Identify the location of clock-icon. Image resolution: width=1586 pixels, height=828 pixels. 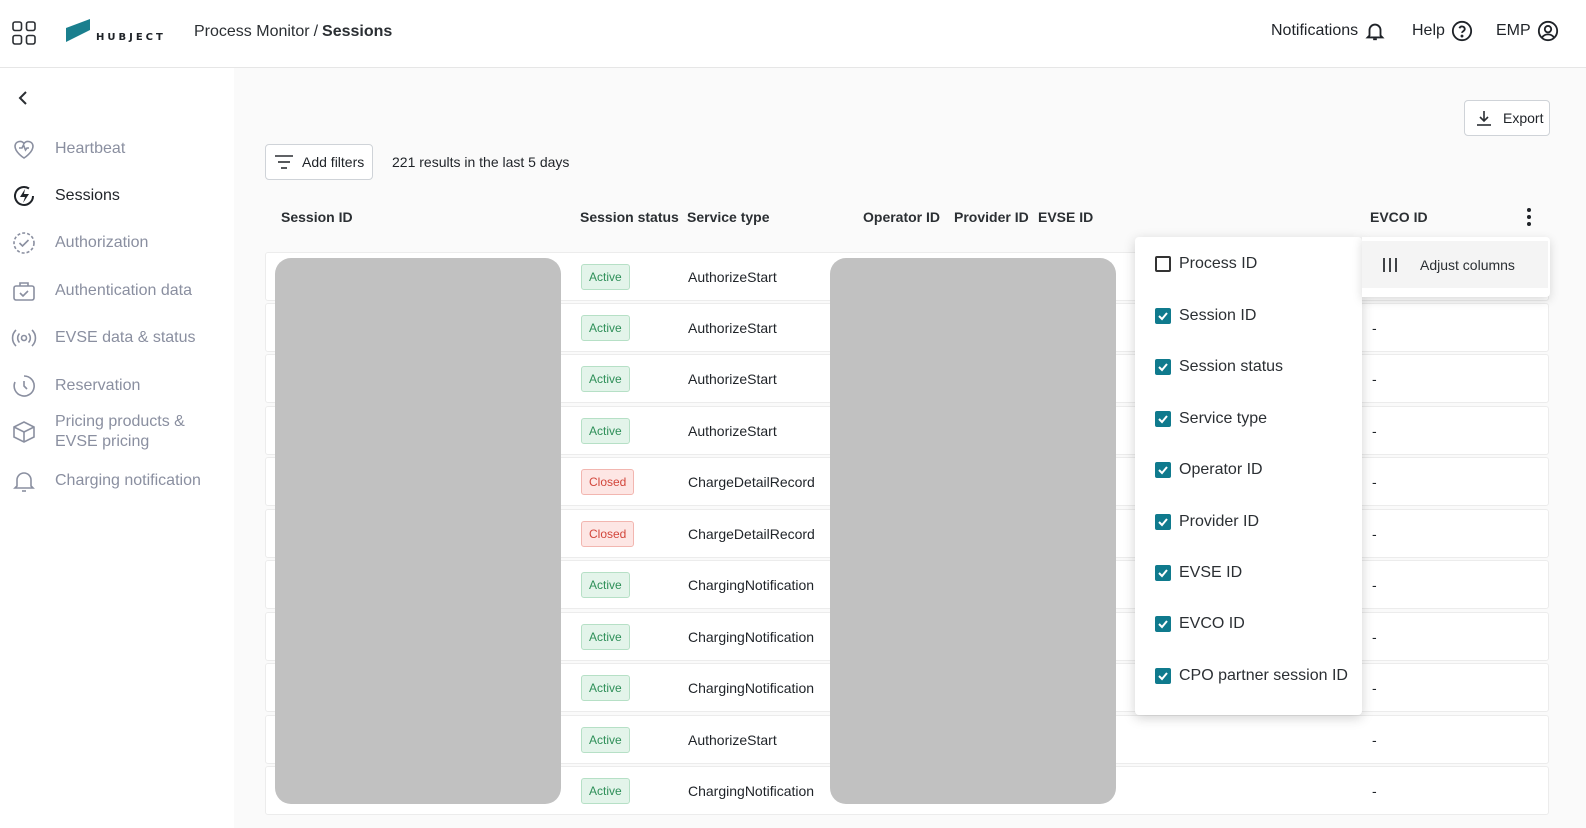
(24, 386).